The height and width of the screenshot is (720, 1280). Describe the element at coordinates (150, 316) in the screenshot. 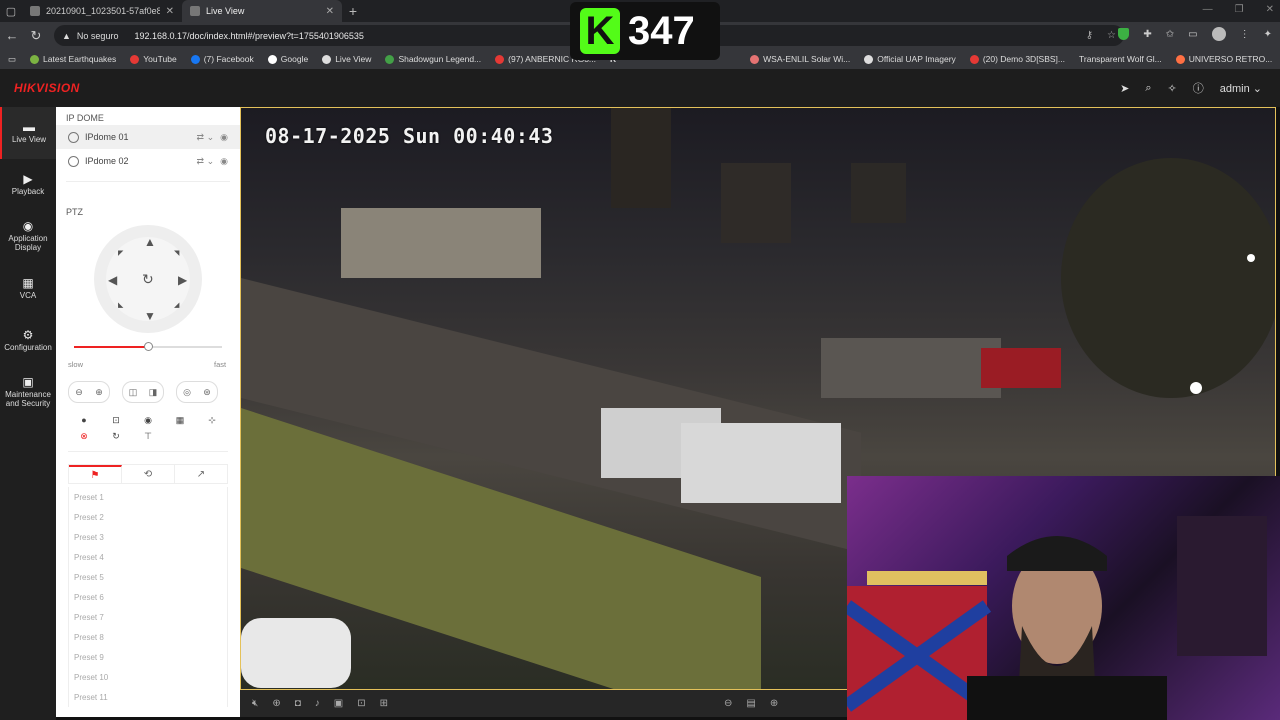

I see `pan-down-icon: ▼` at that location.